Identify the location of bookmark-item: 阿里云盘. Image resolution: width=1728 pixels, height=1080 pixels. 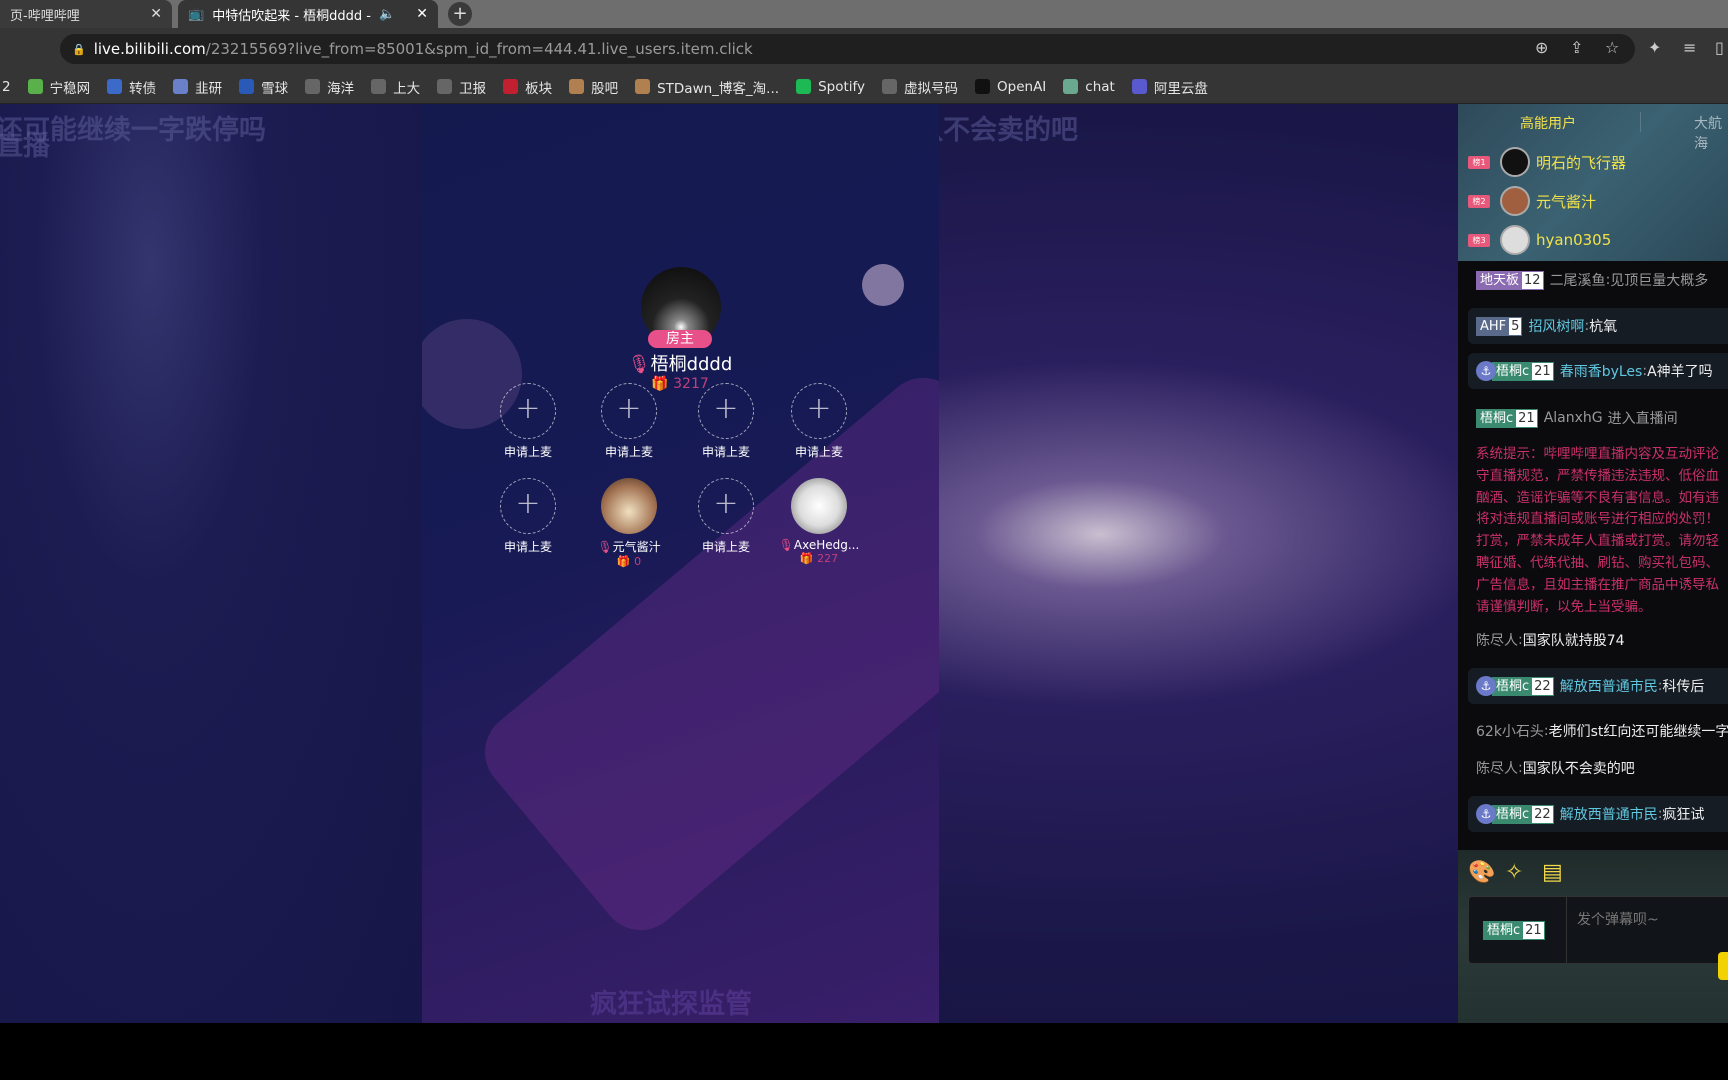
(1169, 87).